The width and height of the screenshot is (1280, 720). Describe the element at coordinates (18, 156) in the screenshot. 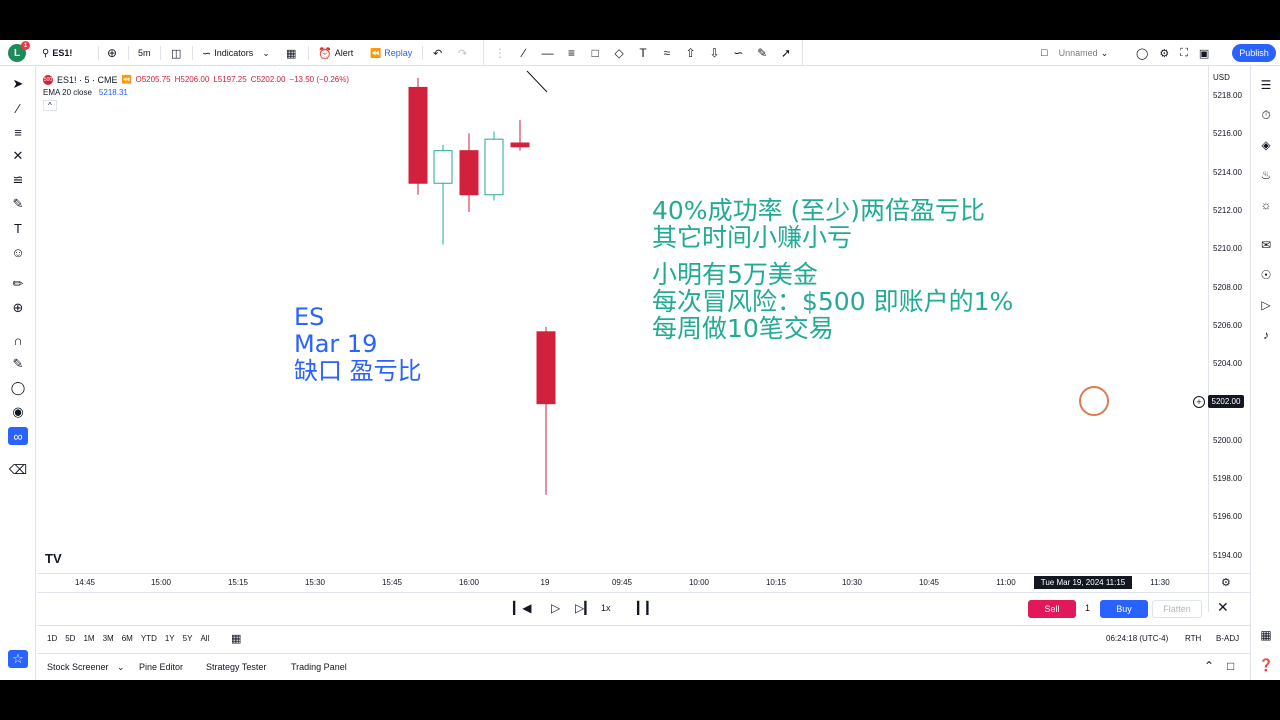

I see `pattern-tool-icon: ✕` at that location.